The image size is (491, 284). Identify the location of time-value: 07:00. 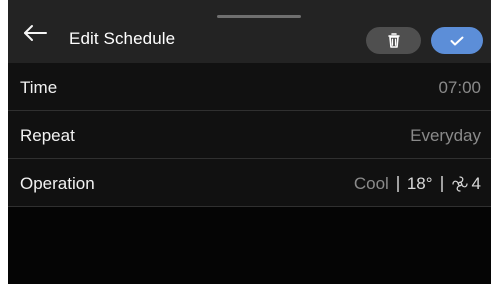
(459, 87).